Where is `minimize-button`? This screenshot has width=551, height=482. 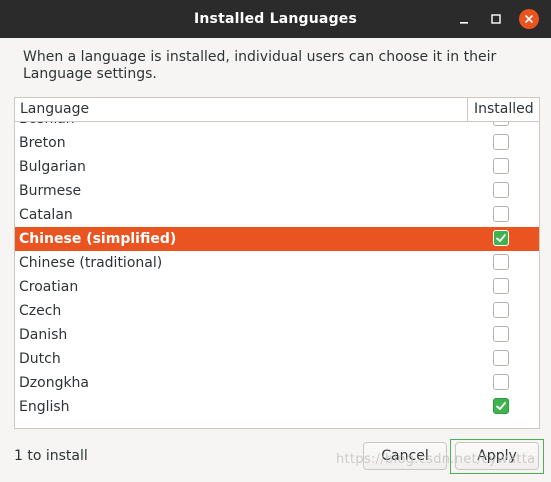 minimize-button is located at coordinates (464, 19).